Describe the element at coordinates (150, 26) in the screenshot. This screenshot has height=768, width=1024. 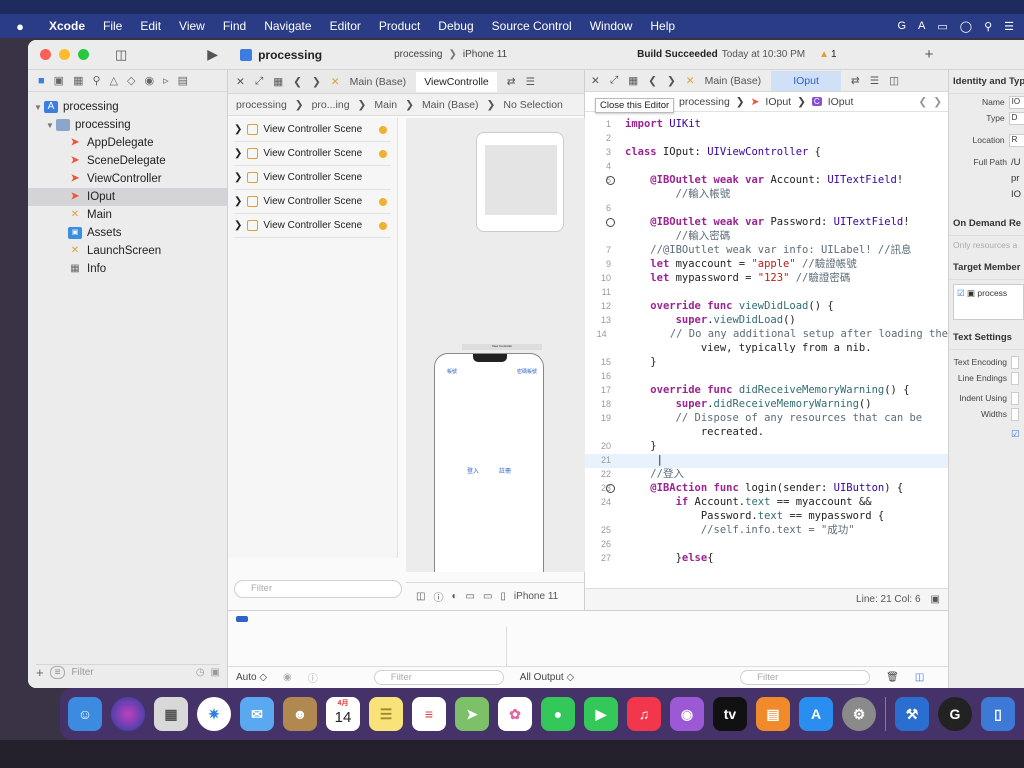
I see `menu-edit: Edit` at that location.